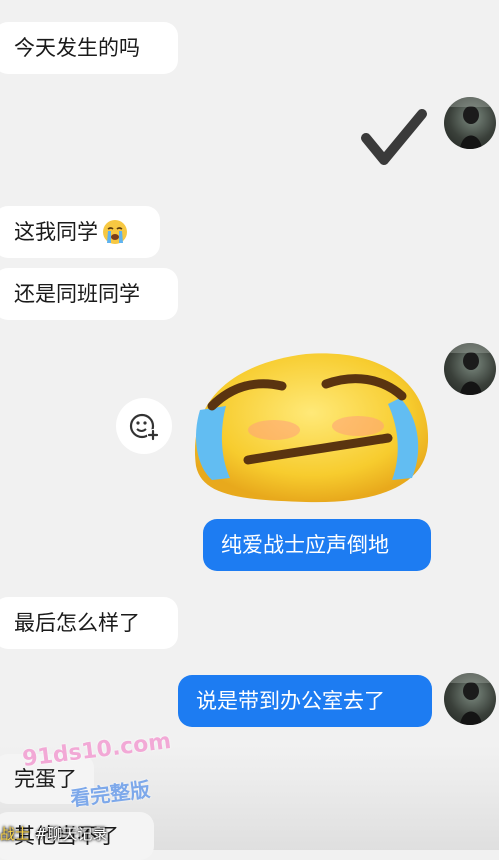  What do you see at coordinates (310, 426) in the screenshot?
I see `crying-sticker-icon` at bounding box center [310, 426].